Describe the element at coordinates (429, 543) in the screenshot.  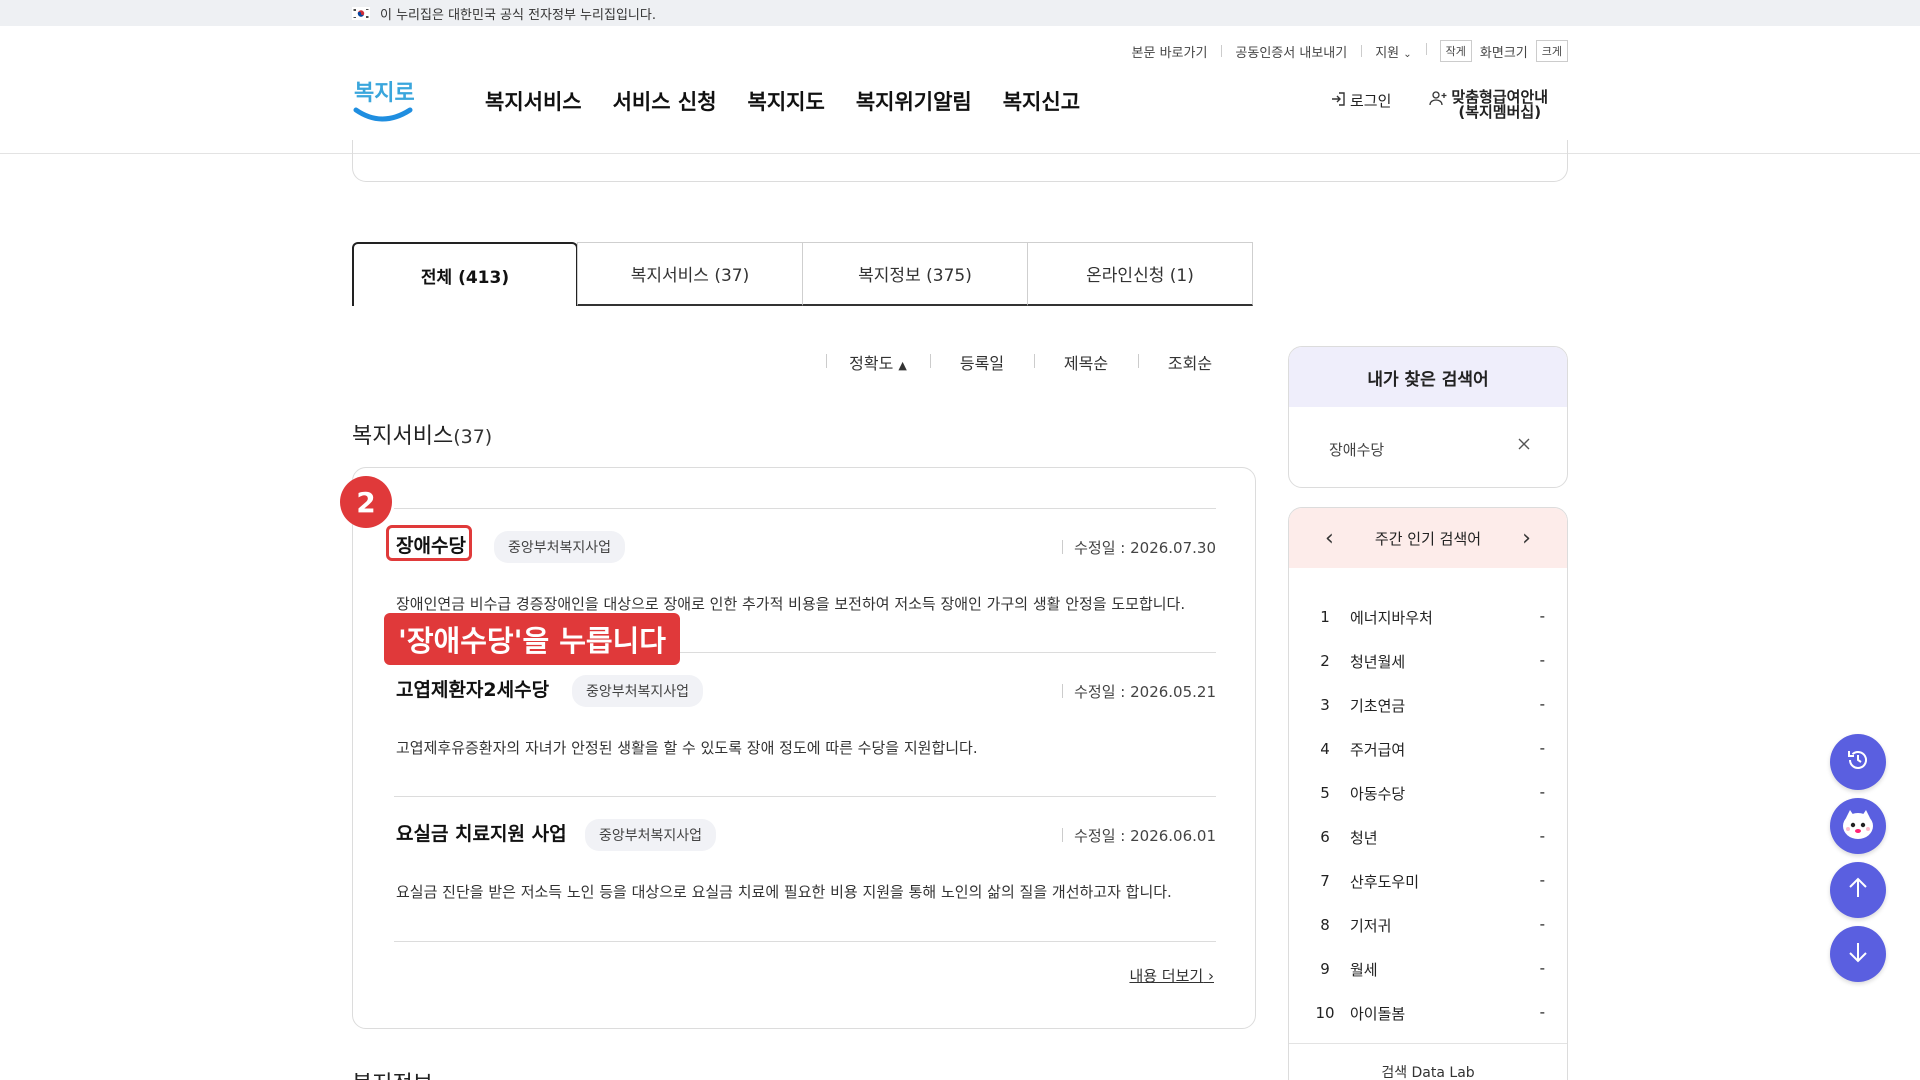
I see `highlight-box` at that location.